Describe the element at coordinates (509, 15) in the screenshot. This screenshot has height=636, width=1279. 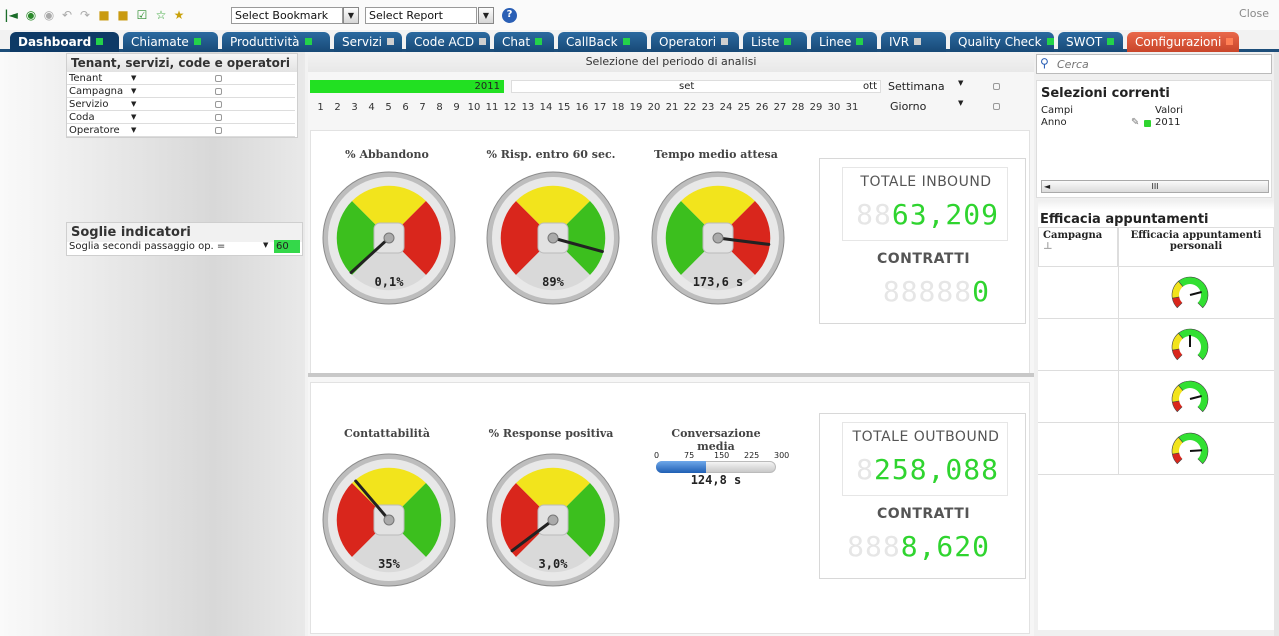
I see `help-icon: ?` at that location.